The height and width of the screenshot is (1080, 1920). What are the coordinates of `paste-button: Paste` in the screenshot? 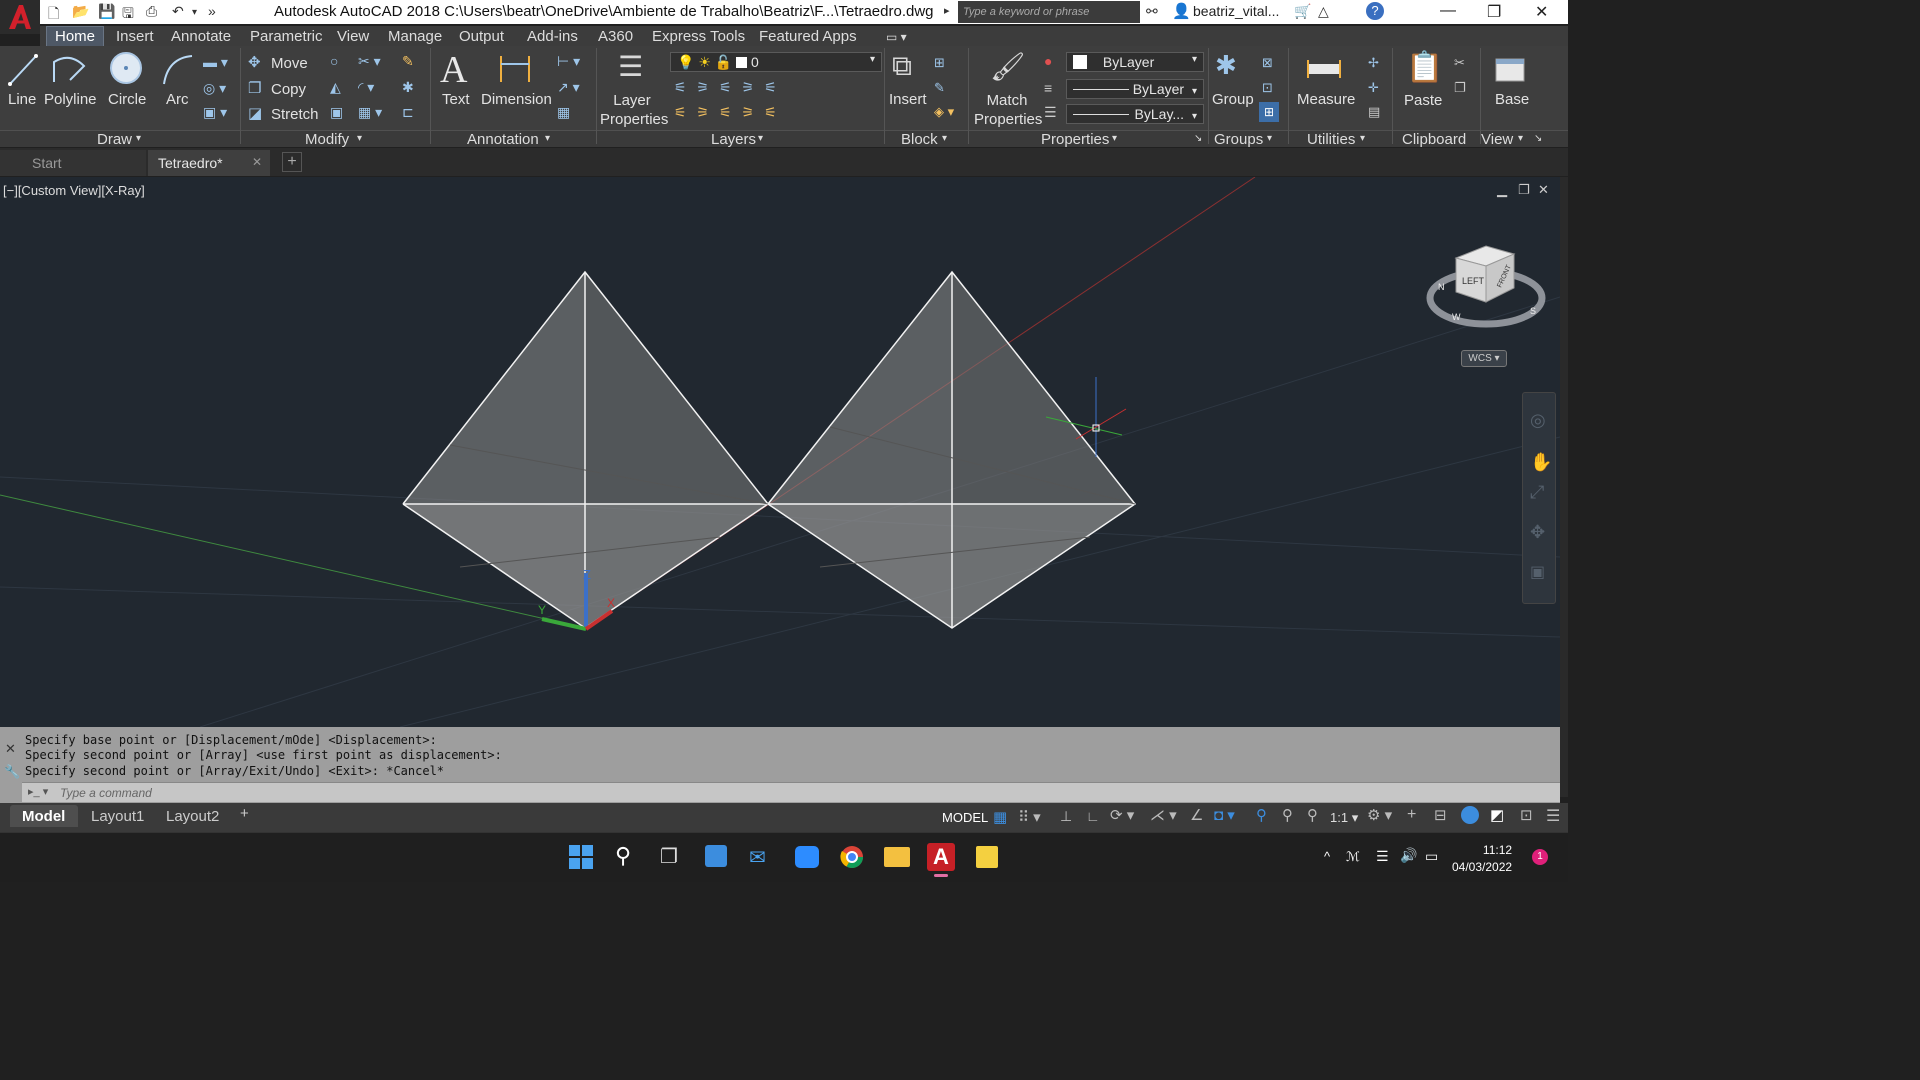 It's located at (1423, 100).